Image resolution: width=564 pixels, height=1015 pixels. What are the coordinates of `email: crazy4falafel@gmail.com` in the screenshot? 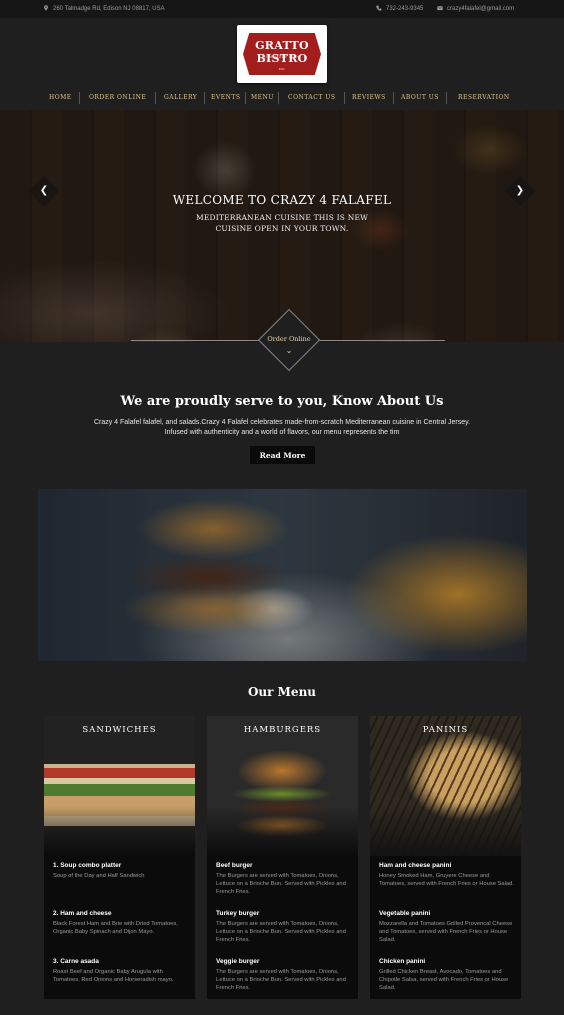 It's located at (475, 8).